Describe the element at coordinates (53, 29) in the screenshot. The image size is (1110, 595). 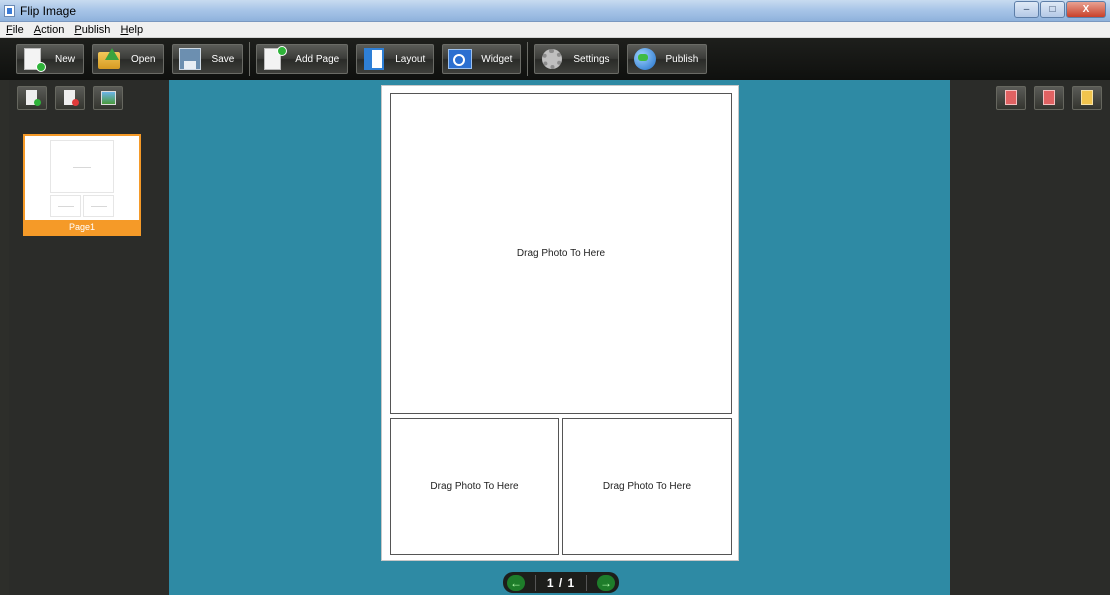
I see `menu-action-label: ction` at that location.